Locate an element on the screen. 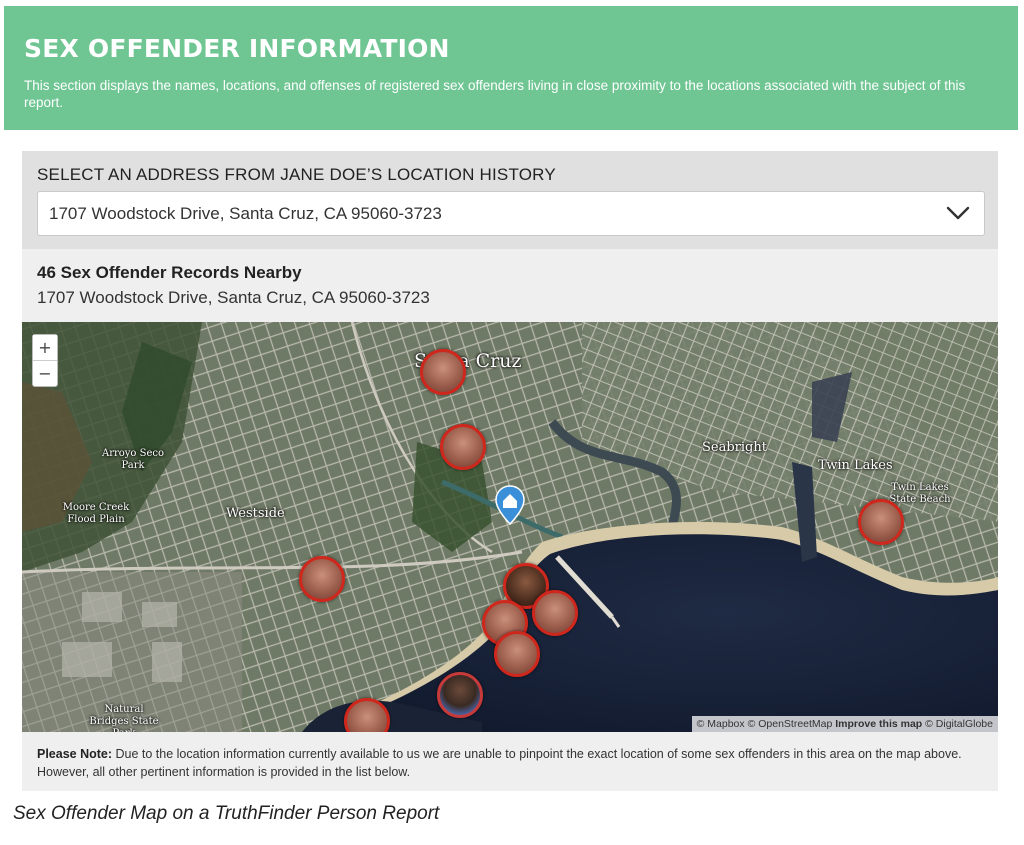 This screenshot has width=1024, height=845. section-title: SEX OFFENDER INFORMATION is located at coordinates (237, 48).